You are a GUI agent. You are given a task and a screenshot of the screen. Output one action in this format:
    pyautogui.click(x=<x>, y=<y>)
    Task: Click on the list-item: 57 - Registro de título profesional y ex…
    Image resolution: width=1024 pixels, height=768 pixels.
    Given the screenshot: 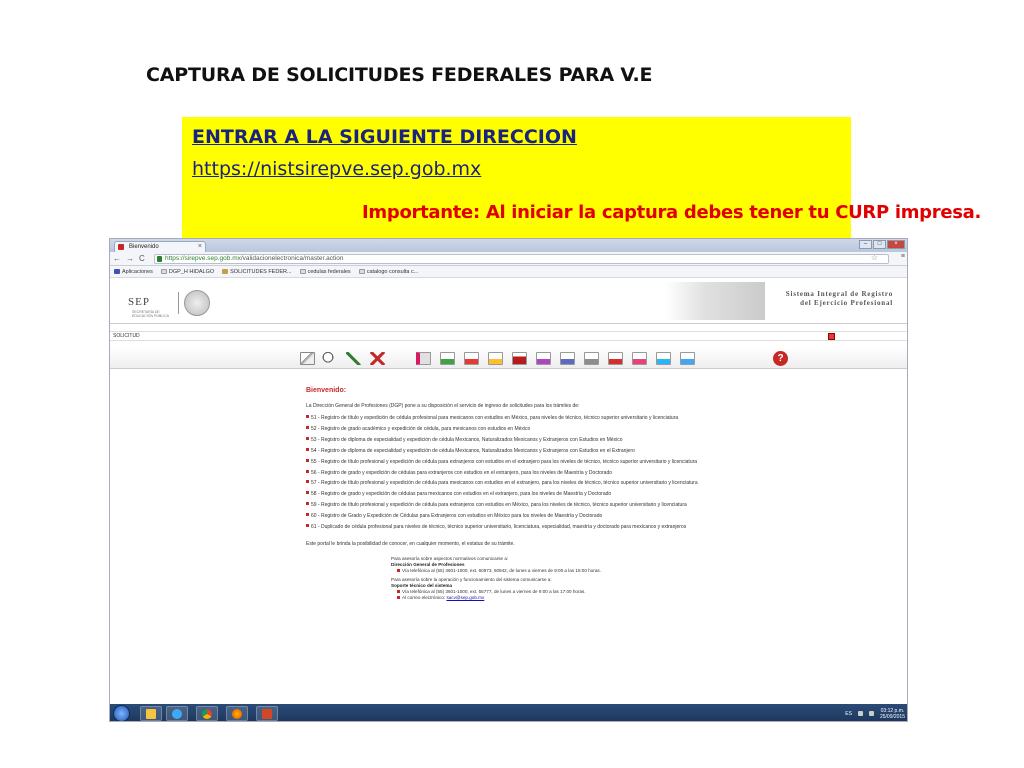 What is the action you would take?
    pyautogui.click(x=502, y=483)
    